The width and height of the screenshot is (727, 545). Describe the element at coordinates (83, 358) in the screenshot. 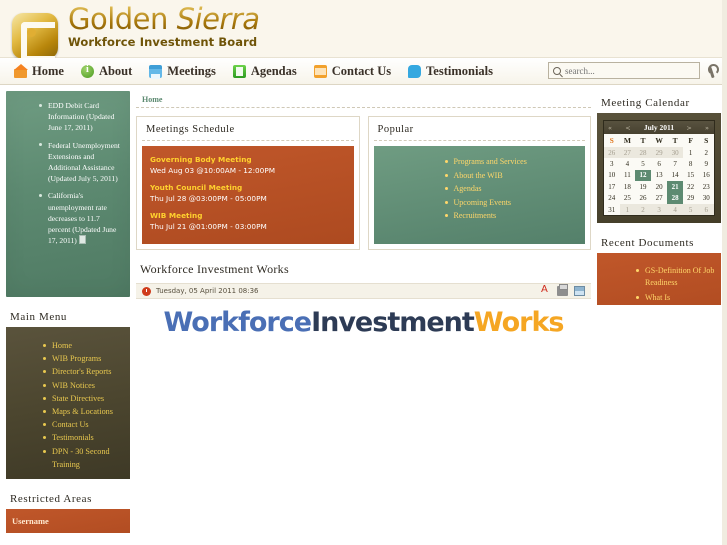

I see `sidebar-item-wib-programs: WIB Programs` at that location.